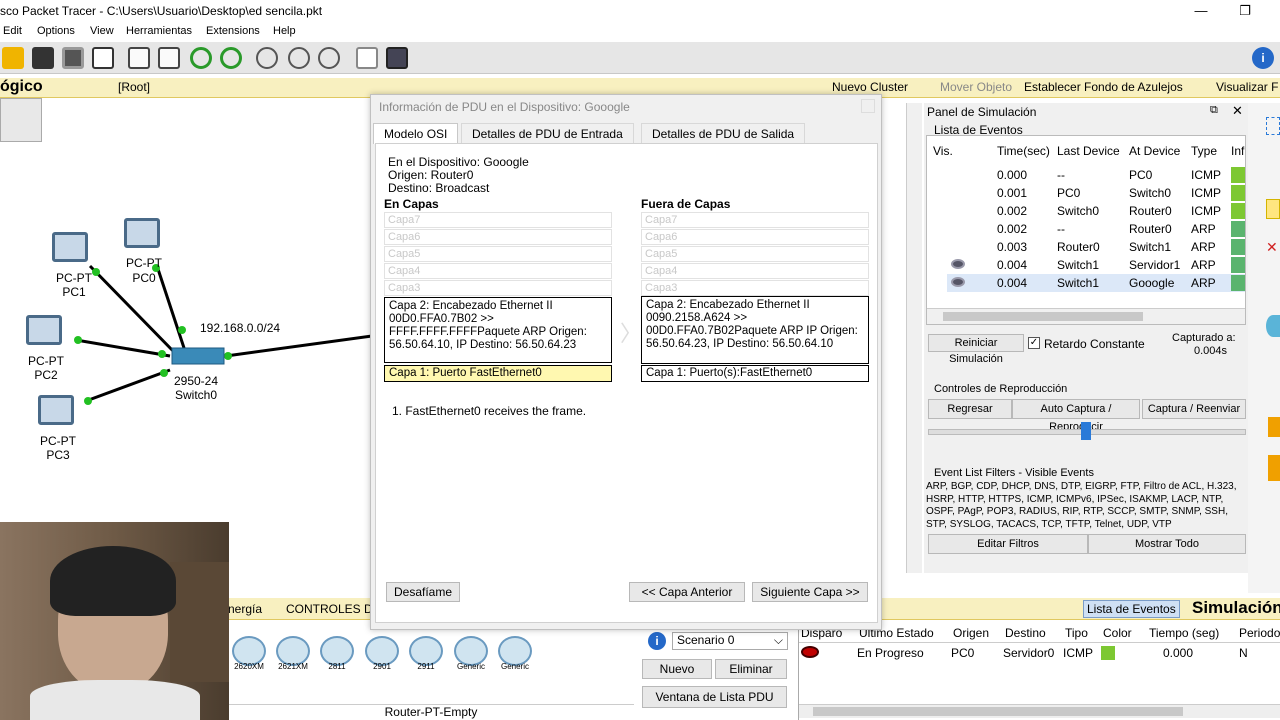 The width and height of the screenshot is (1280, 720). What do you see at coordinates (1214, 110) in the screenshot?
I see `undock-icon: ⧉` at bounding box center [1214, 110].